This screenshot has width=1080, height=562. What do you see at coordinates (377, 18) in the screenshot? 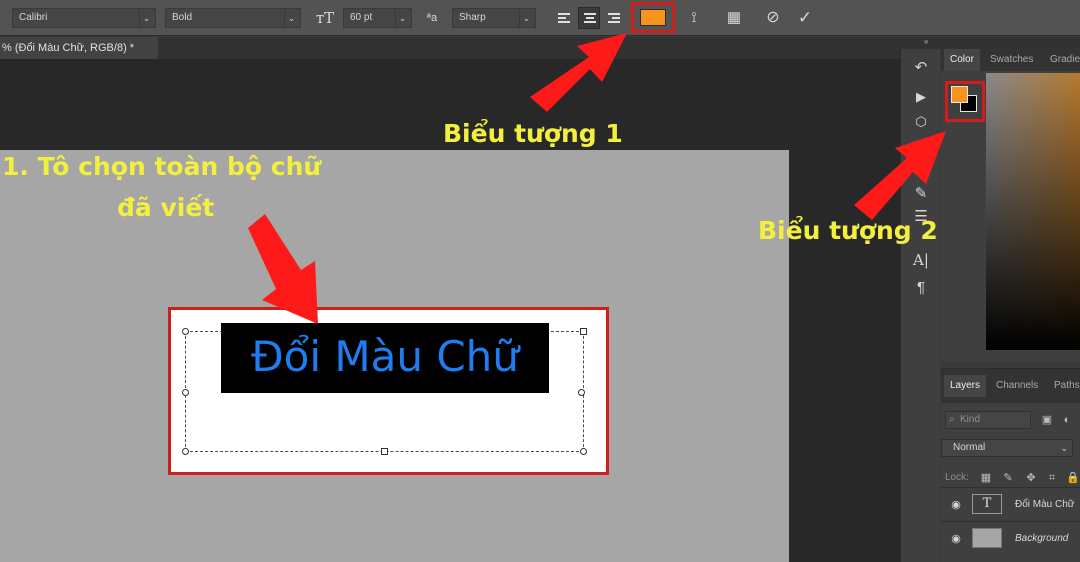
I see `font-size-select: 60 pt ⌄` at bounding box center [377, 18].